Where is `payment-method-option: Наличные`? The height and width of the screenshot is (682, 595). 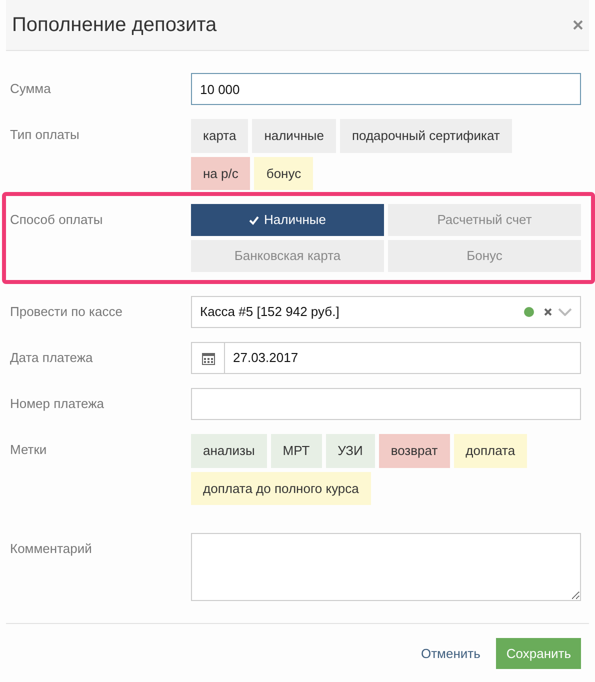
payment-method-option: Наличные is located at coordinates (287, 220).